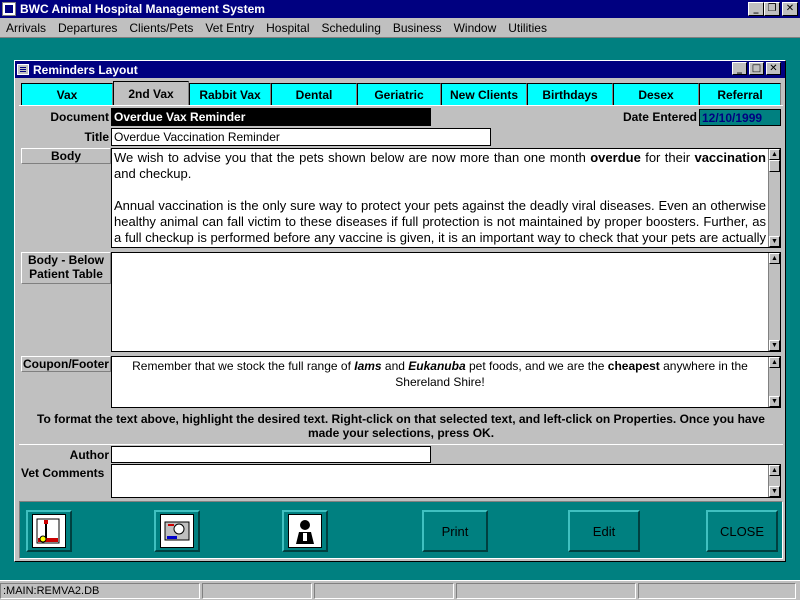 The height and width of the screenshot is (600, 800). Describe the element at coordinates (26, 28) in the screenshot. I see `menu-arrivals: Arrivals` at that location.